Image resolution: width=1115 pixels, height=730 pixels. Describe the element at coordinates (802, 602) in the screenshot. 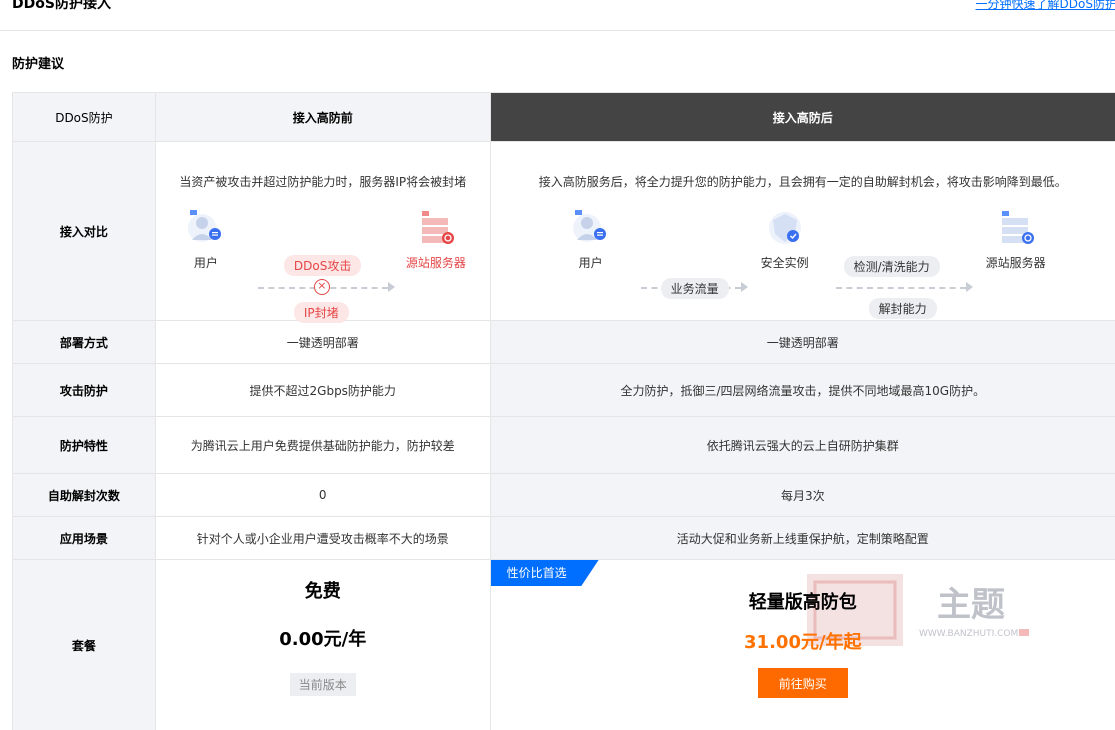

I see `paid-package-name: 轻量版高防包` at that location.